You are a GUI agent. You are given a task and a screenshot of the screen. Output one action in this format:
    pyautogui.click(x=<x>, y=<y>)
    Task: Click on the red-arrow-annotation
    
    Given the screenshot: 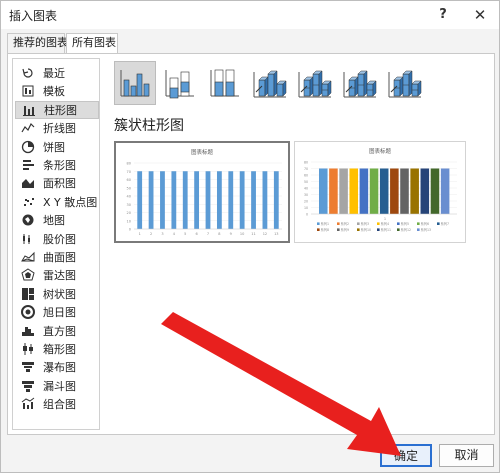 What is the action you would take?
    pyautogui.click(x=281, y=384)
    